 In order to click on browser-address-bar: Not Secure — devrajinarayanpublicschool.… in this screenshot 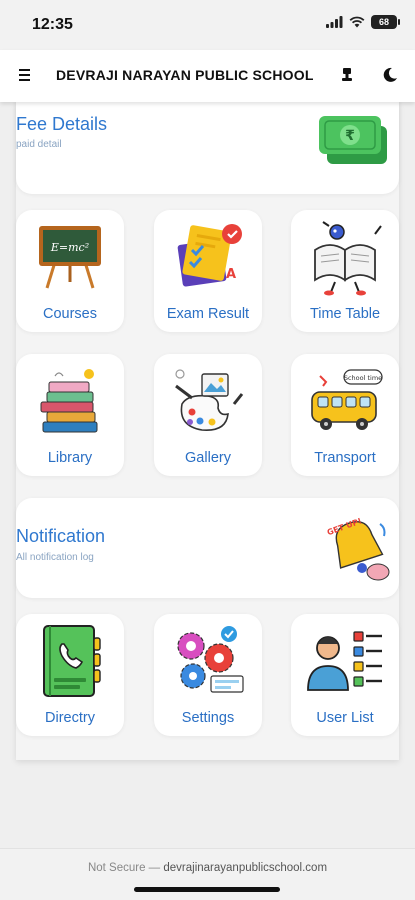, I will do `click(207, 874)`.